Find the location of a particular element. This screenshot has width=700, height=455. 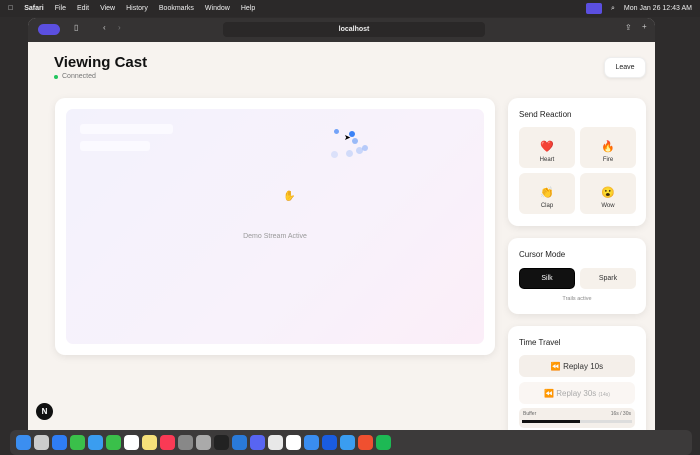

clock: Mon Jan 26 12:43 AM is located at coordinates (658, 8).